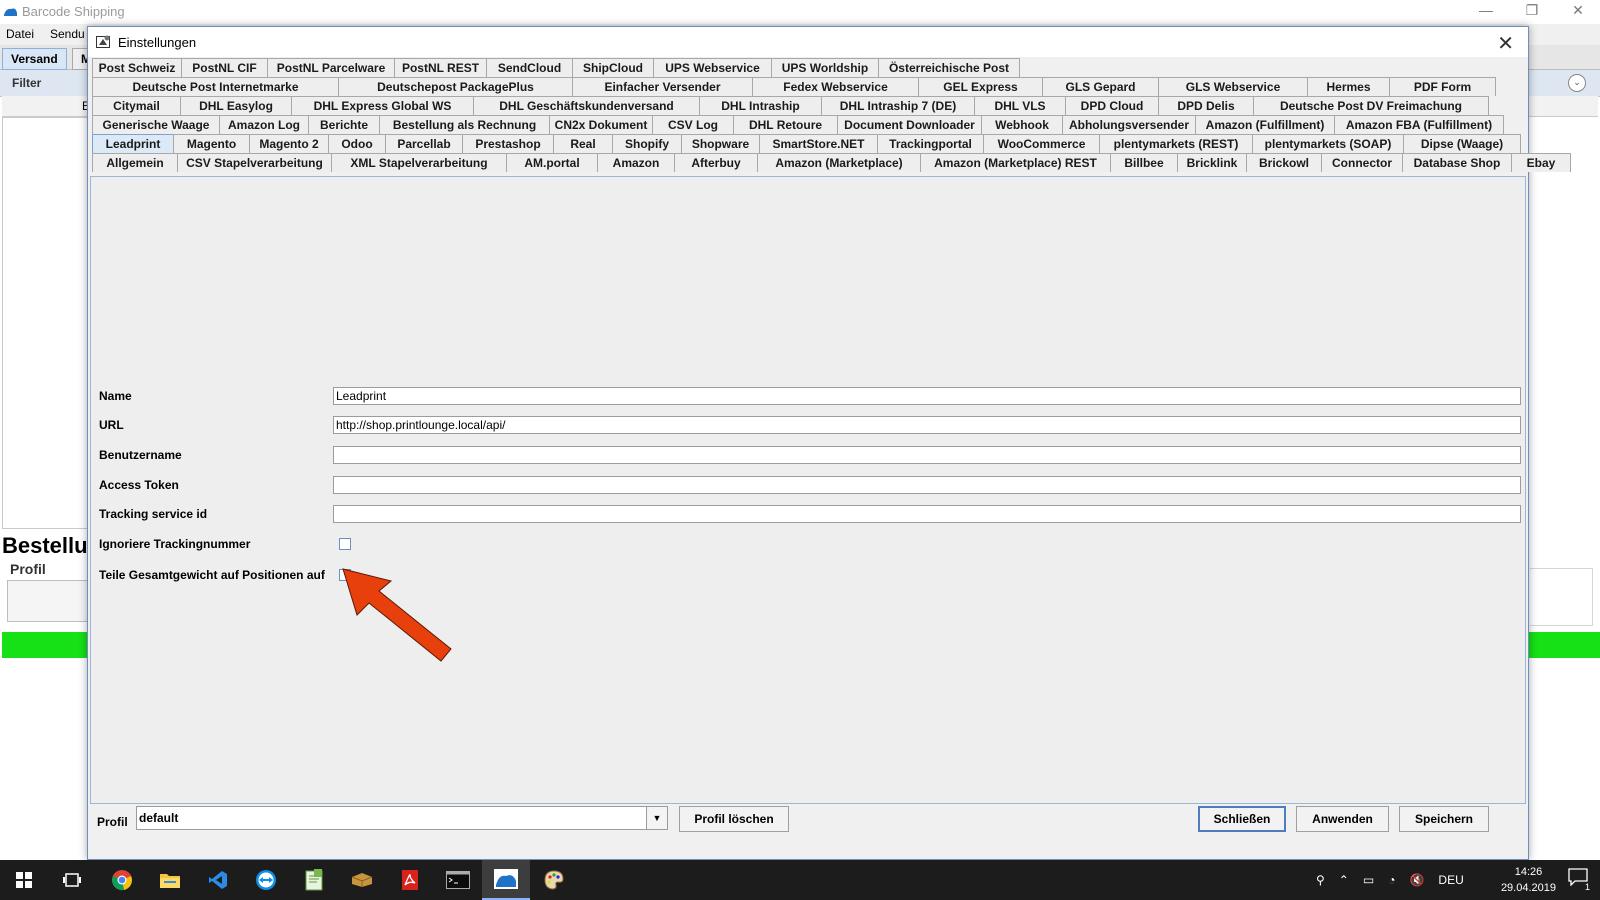 The image size is (1600, 900). What do you see at coordinates (818, 143) in the screenshot?
I see `tab-smartstore-net: SmartStore.NET` at bounding box center [818, 143].